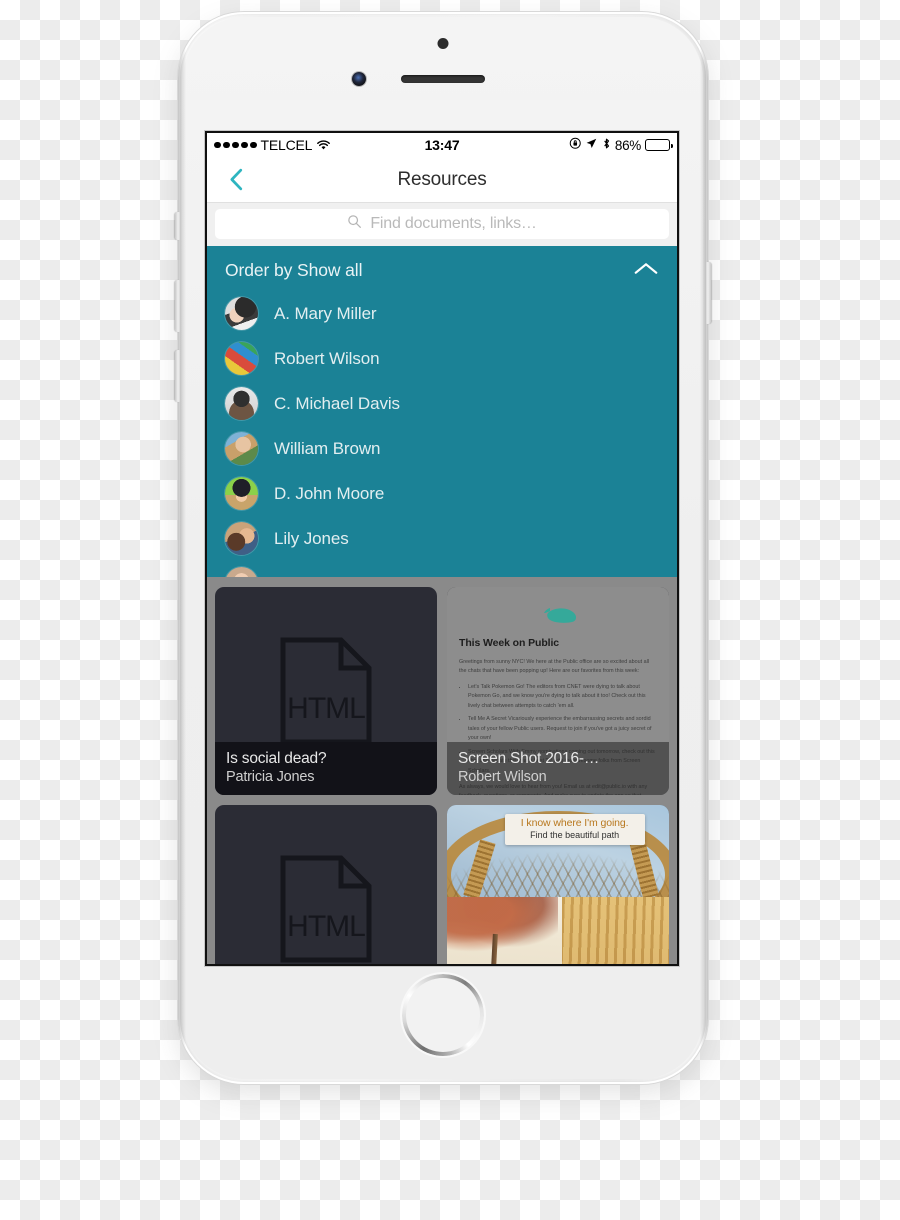 This screenshot has width=900, height=1220. I want to click on order-by-row: Order by Show all, so click(442, 268).